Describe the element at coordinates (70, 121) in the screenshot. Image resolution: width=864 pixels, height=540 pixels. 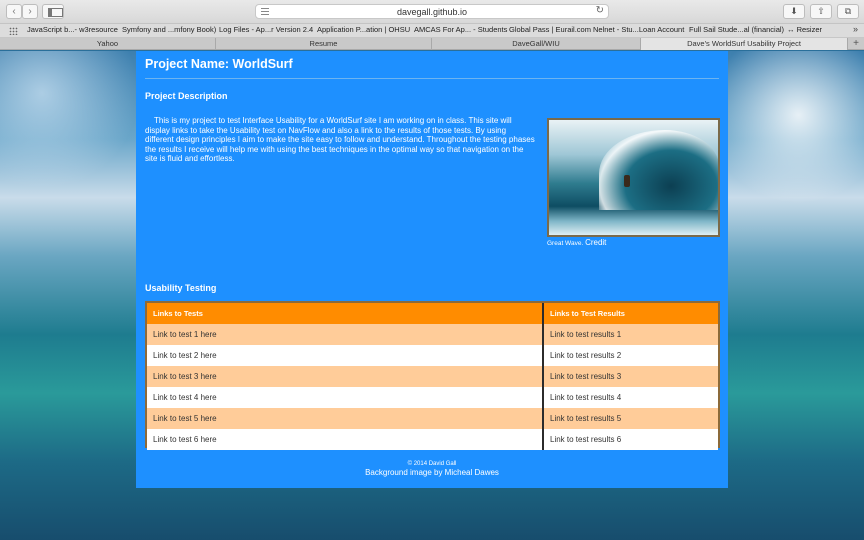
I see `background-foam` at that location.